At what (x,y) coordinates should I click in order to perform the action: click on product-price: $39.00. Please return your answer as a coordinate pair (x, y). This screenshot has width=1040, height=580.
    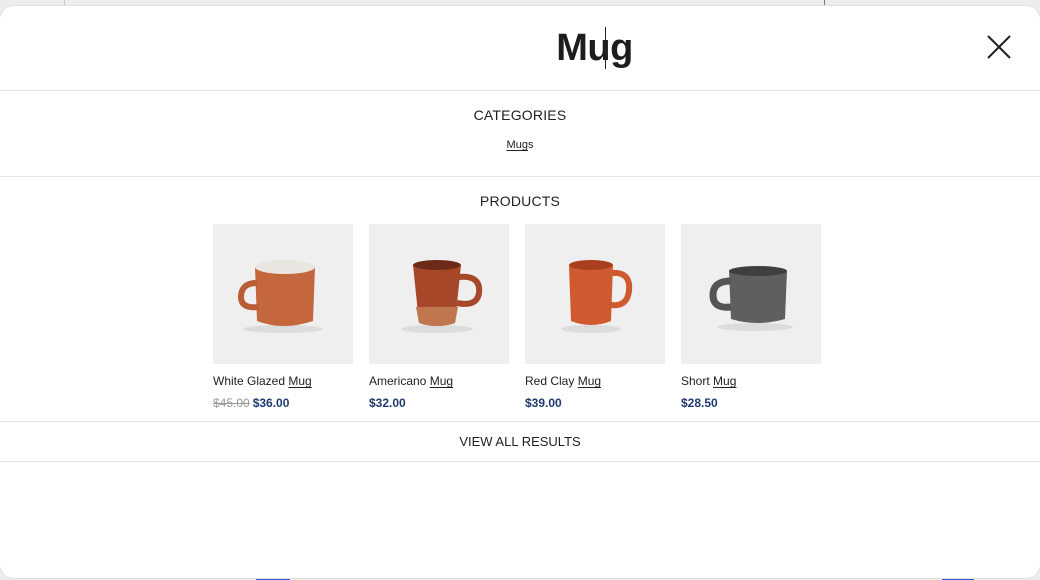
    Looking at the image, I should click on (595, 403).